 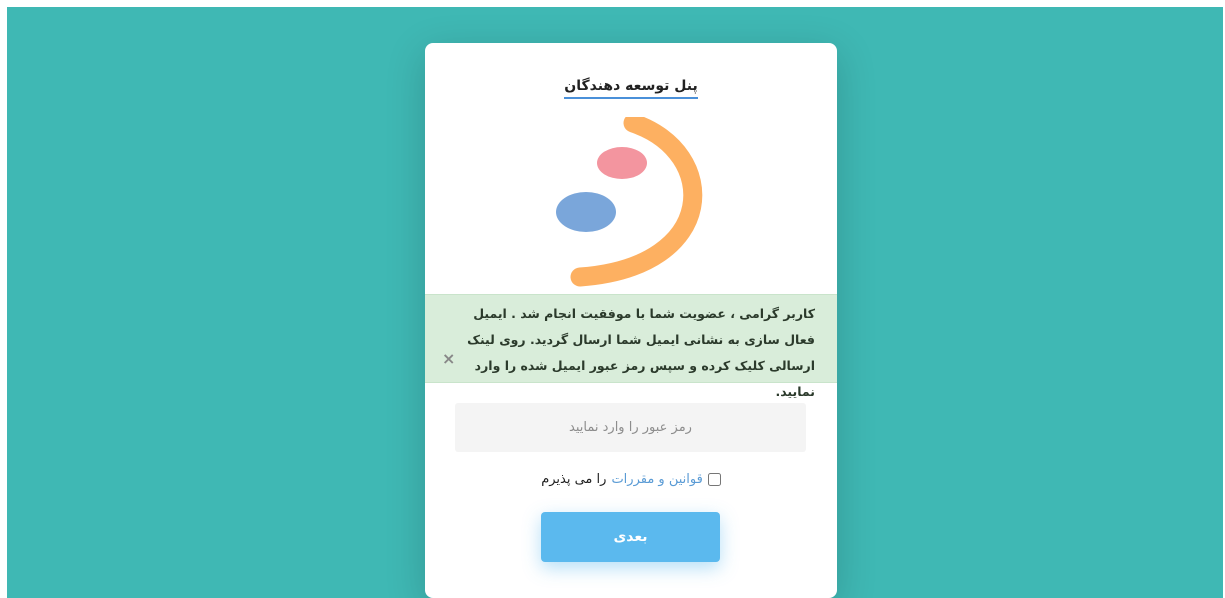 I want to click on close-icon: ×, so click(x=448, y=359).